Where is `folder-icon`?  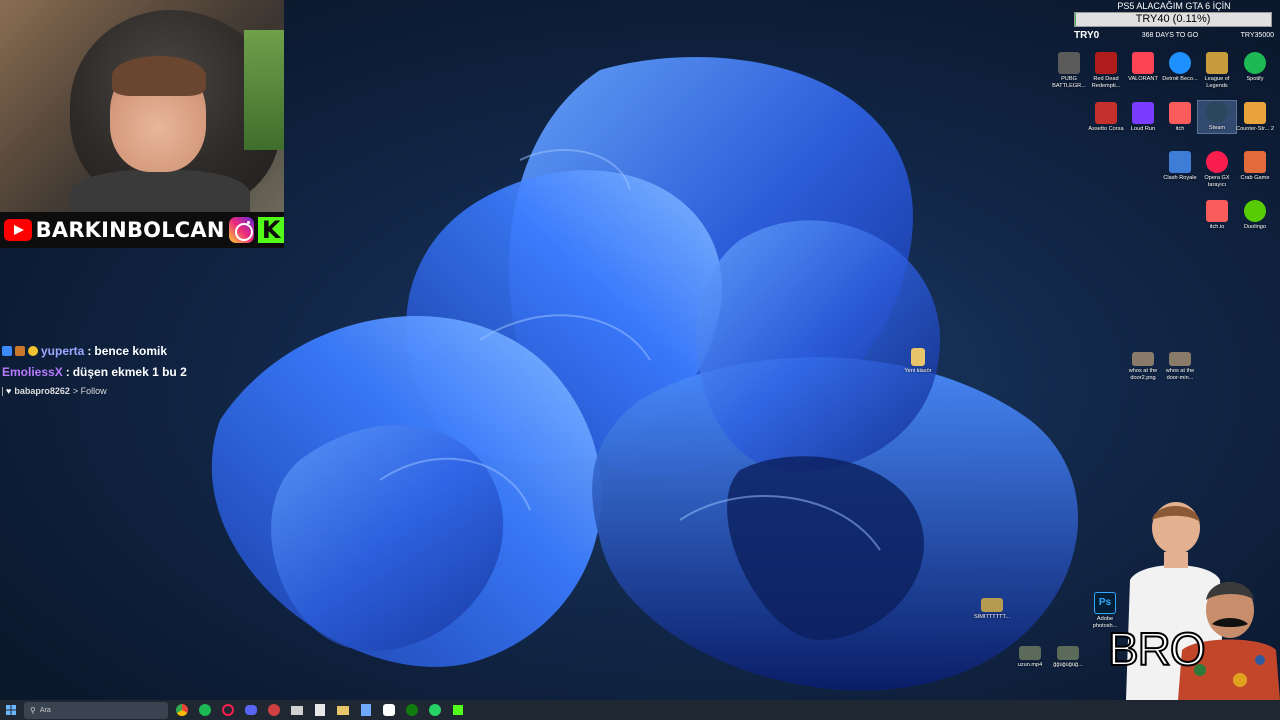 folder-icon is located at coordinates (918, 357).